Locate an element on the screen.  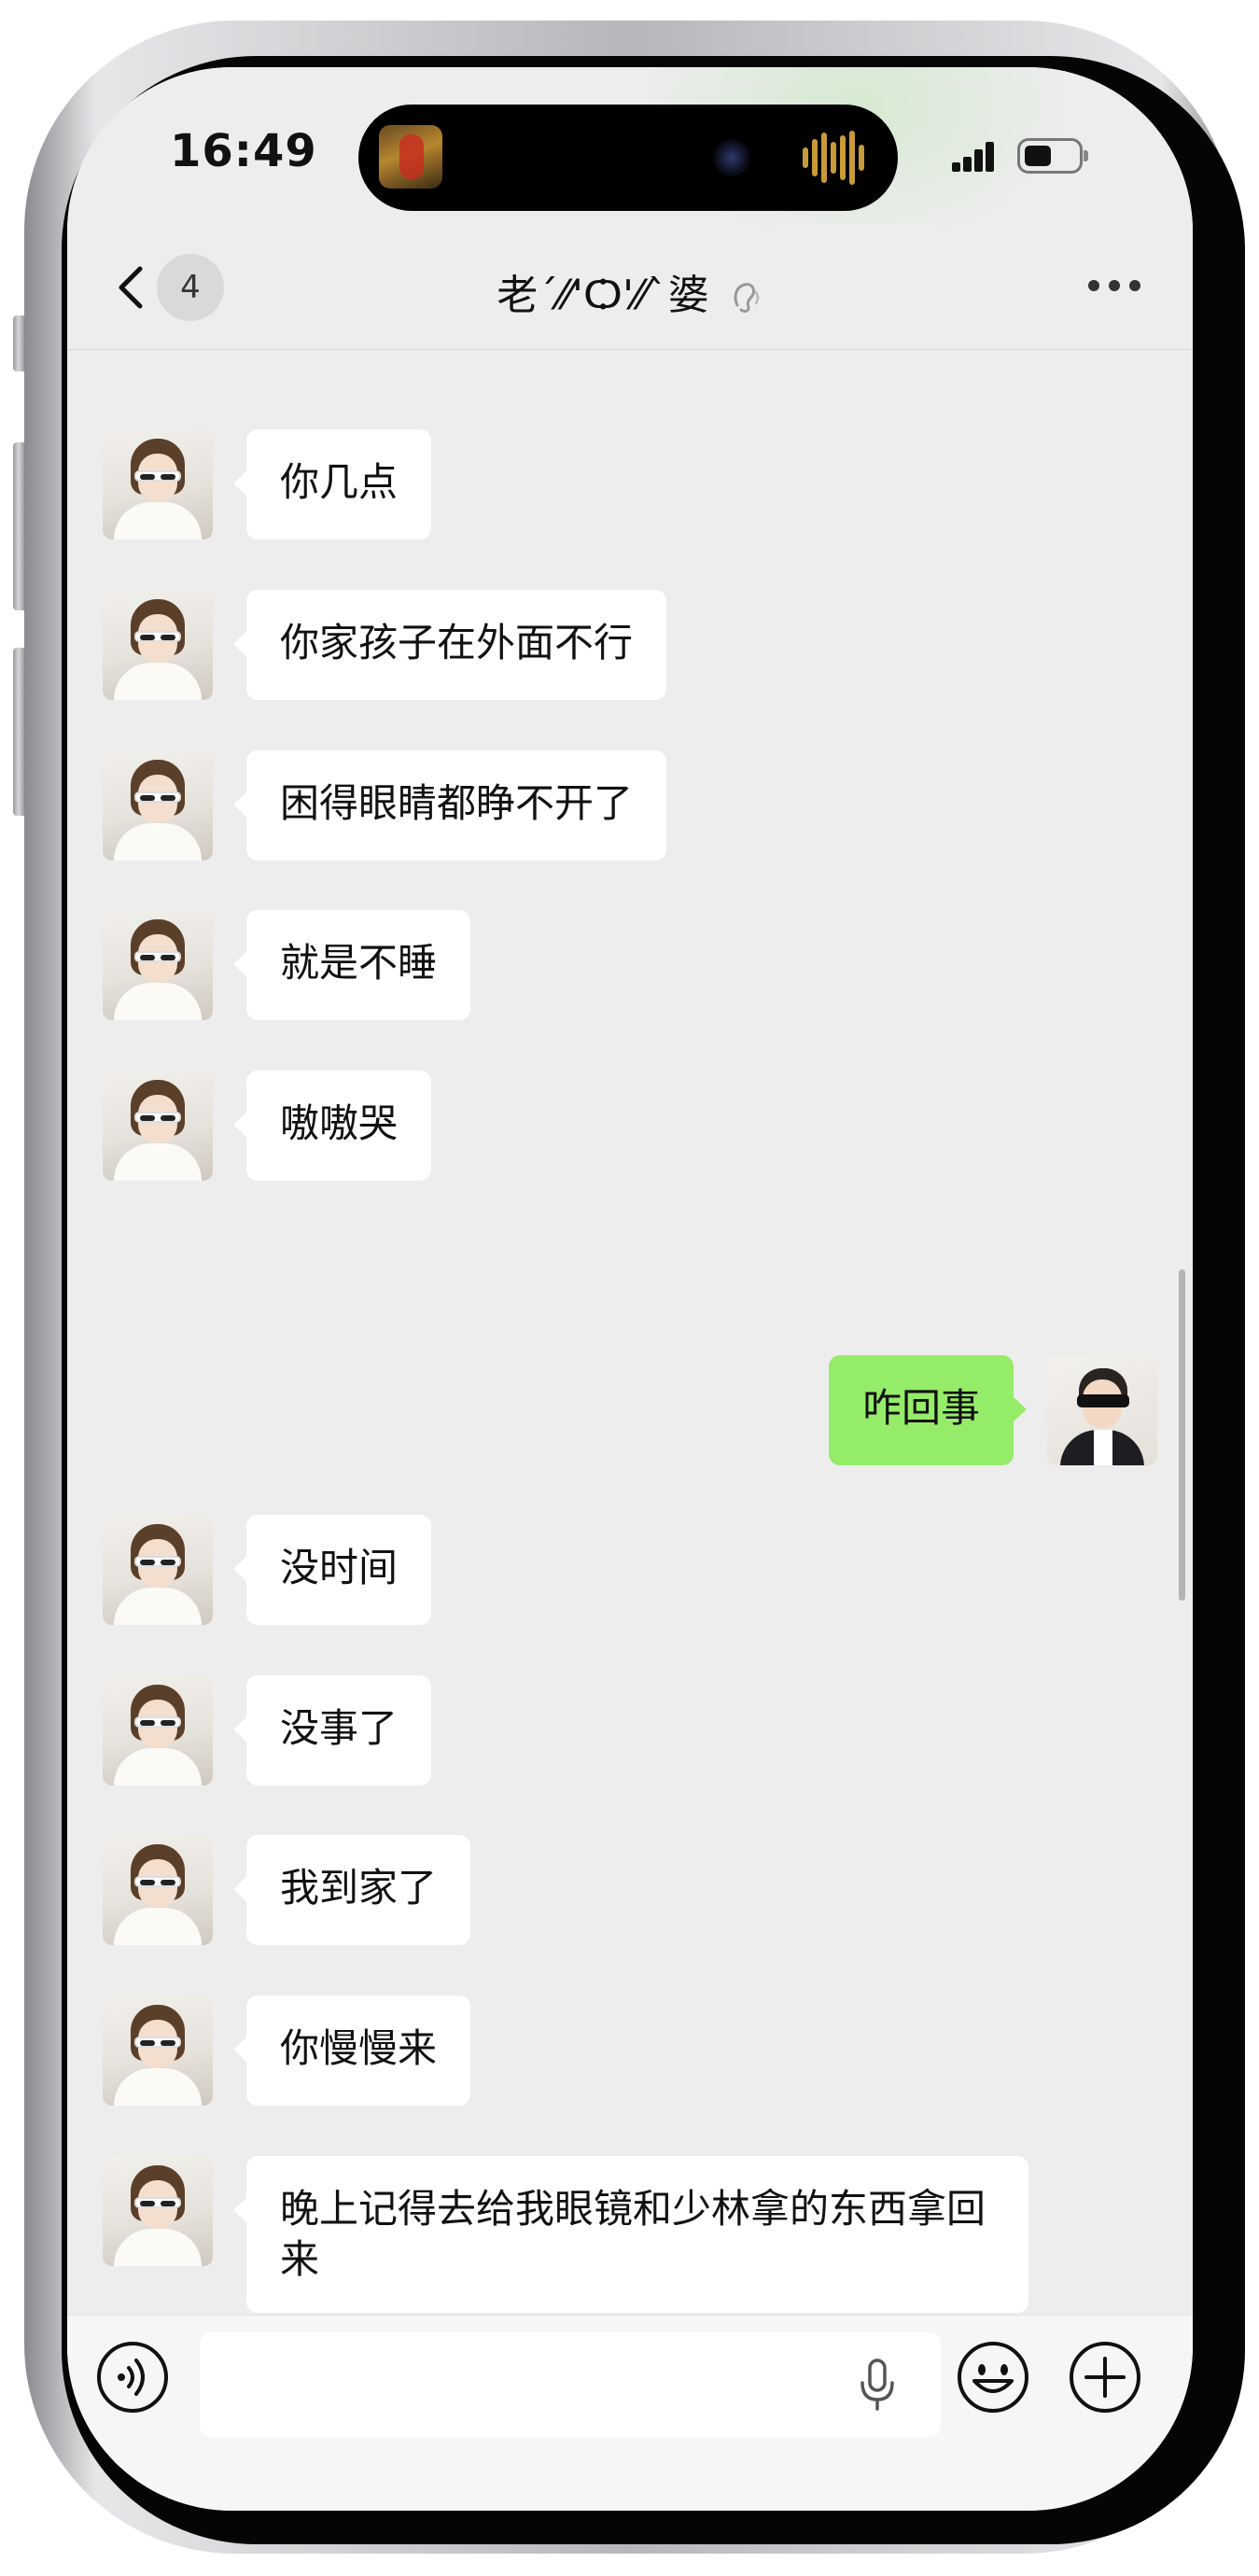
dynamic-island is located at coordinates (628, 158).